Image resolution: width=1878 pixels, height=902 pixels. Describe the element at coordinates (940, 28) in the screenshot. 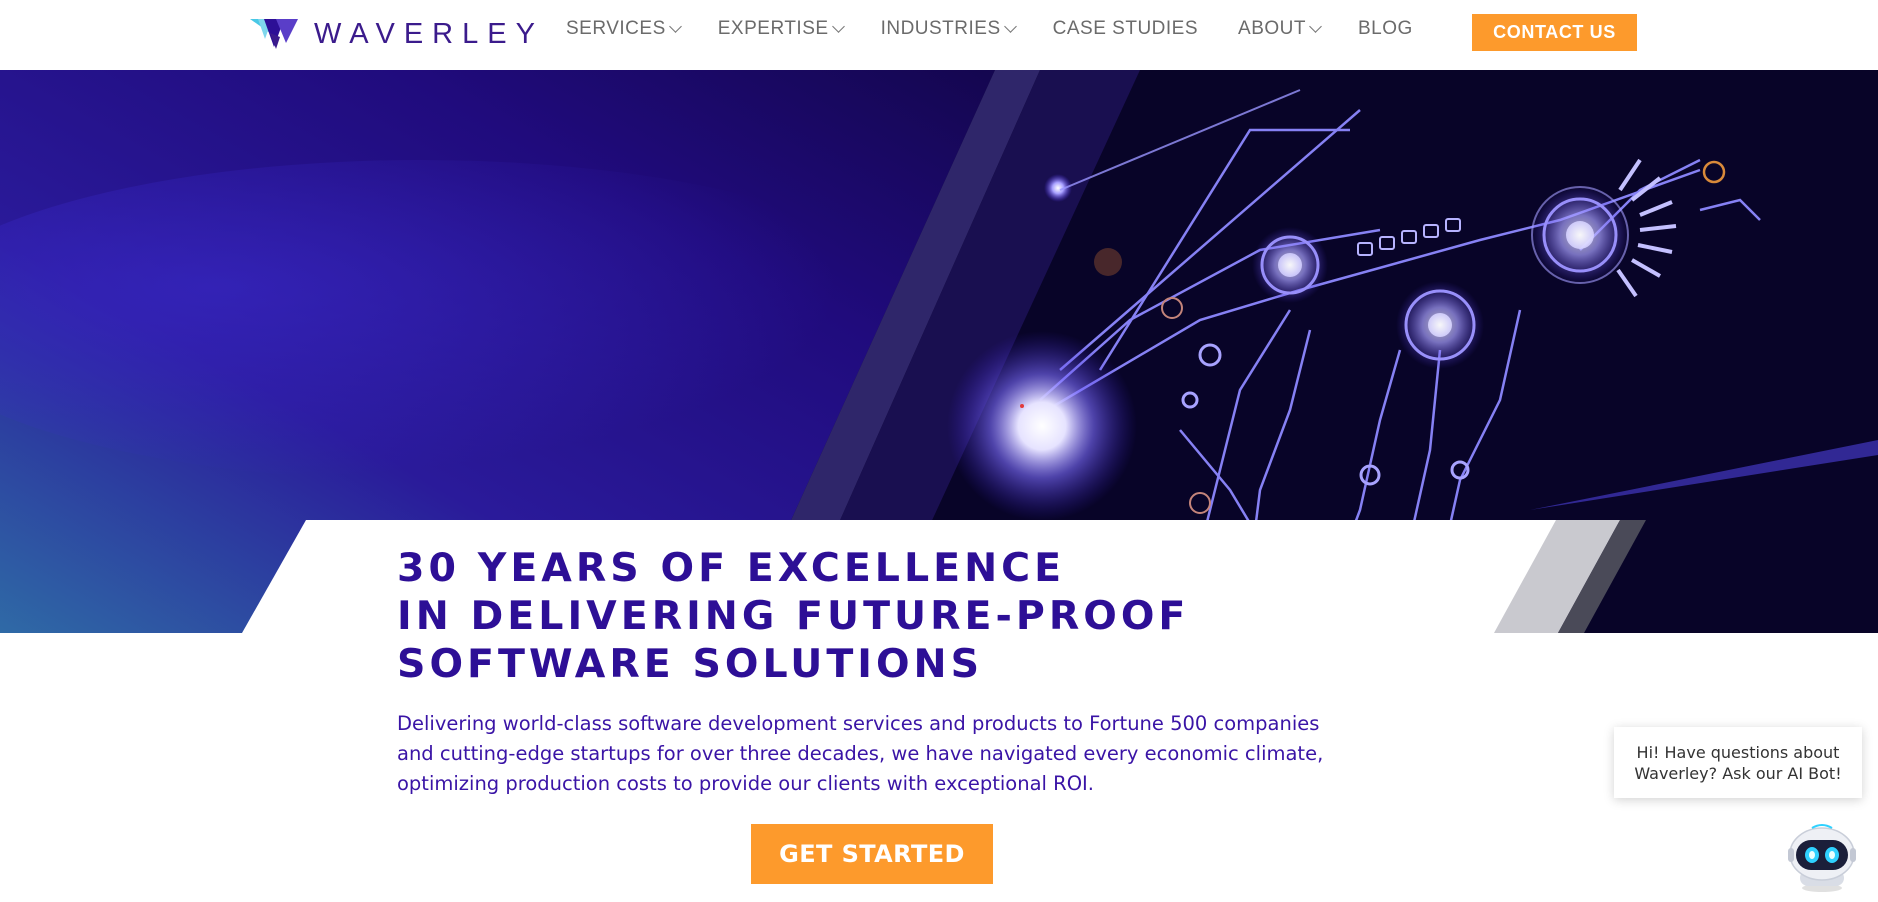

I see `nav-item-label: INDUSTRIES` at that location.